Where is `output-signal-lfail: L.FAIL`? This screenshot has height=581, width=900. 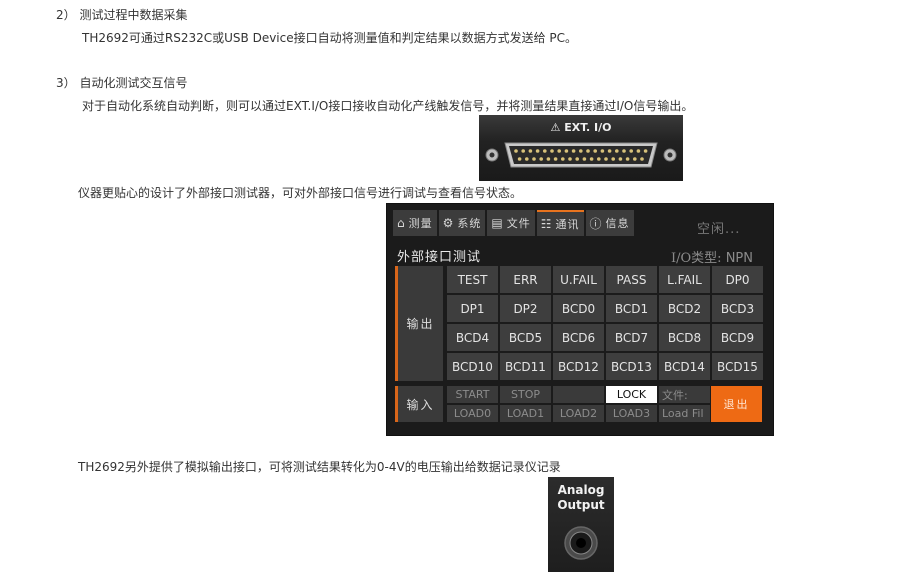 output-signal-lfail: L.FAIL is located at coordinates (684, 279).